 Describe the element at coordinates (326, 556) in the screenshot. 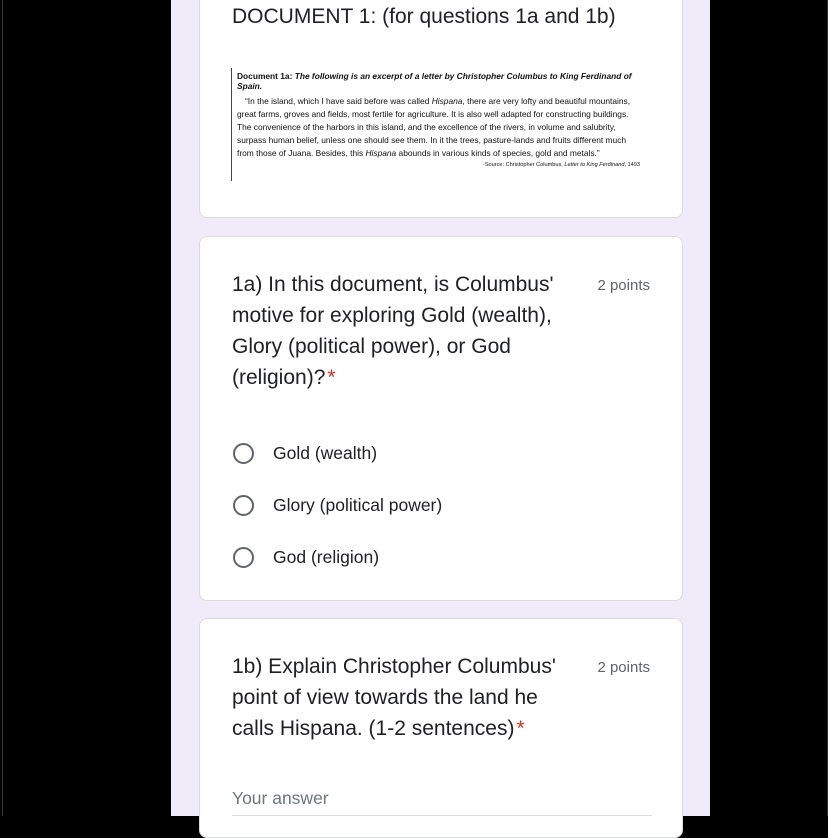

I see `option-label: God (religion)` at that location.